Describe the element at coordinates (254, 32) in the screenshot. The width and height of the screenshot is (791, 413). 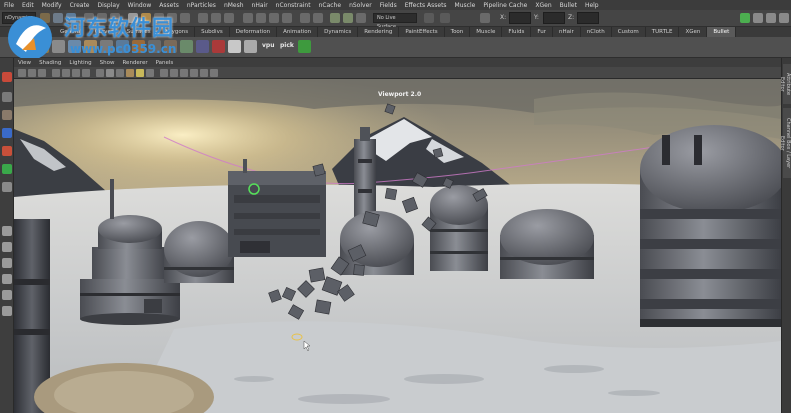
I see `shelf-tab-deformation: Deformation` at that location.